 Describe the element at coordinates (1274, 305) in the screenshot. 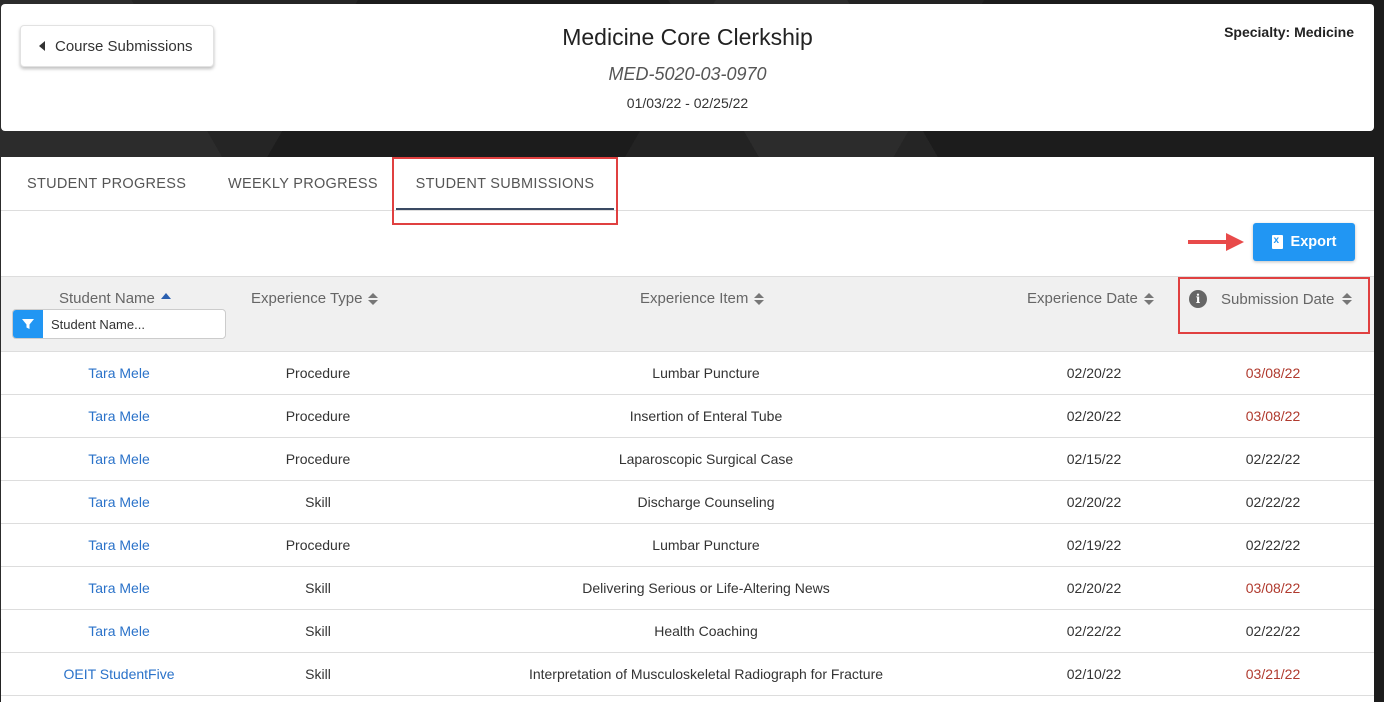

I see `submission-date-highlight-box` at that location.